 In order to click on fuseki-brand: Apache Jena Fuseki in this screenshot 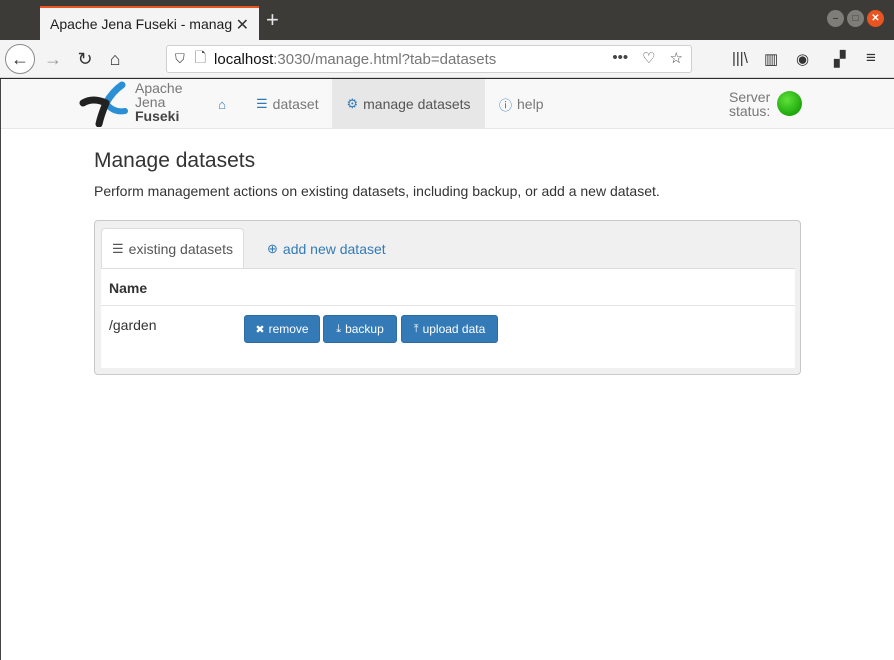, I will do `click(158, 102)`.